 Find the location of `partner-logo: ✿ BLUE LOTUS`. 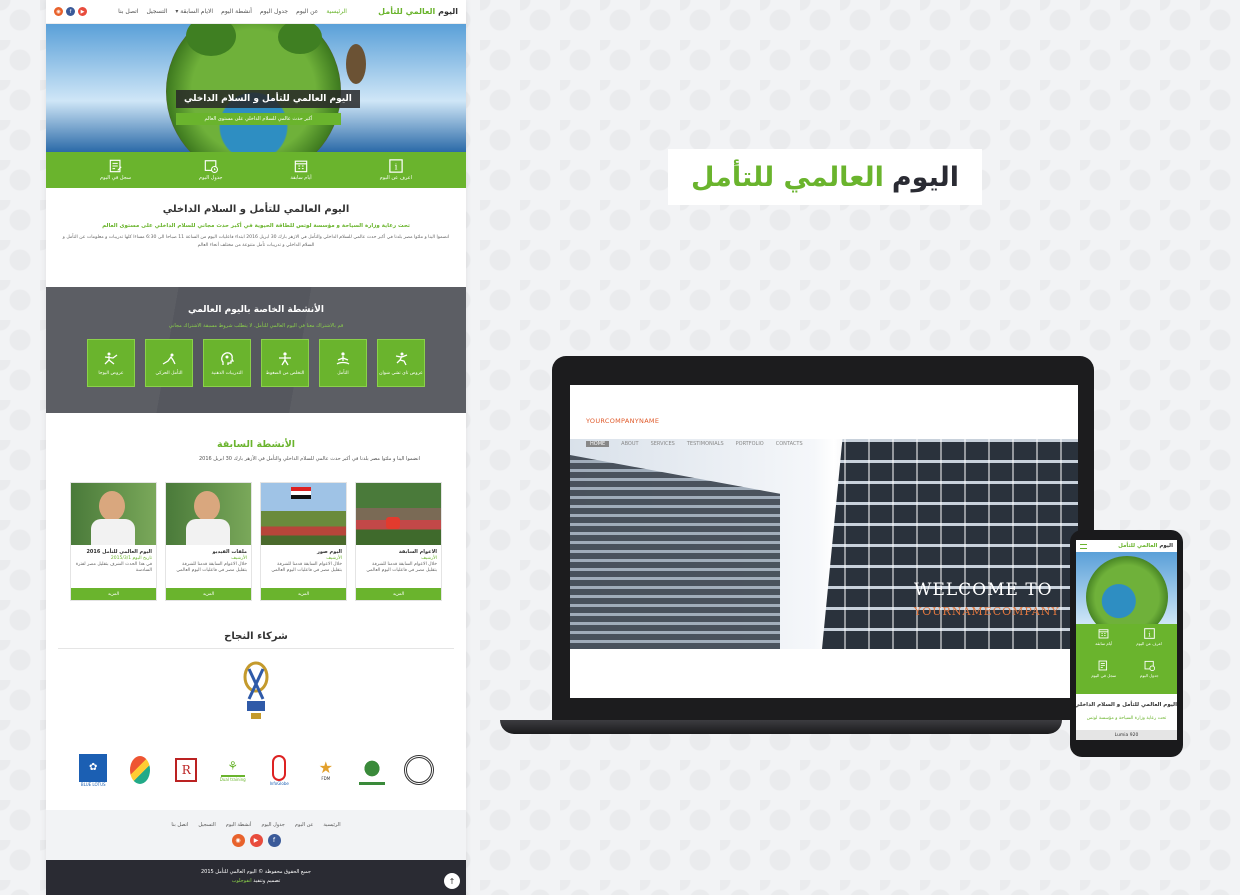

partner-logo: ✿ BLUE LOTUS is located at coordinates (93, 770).